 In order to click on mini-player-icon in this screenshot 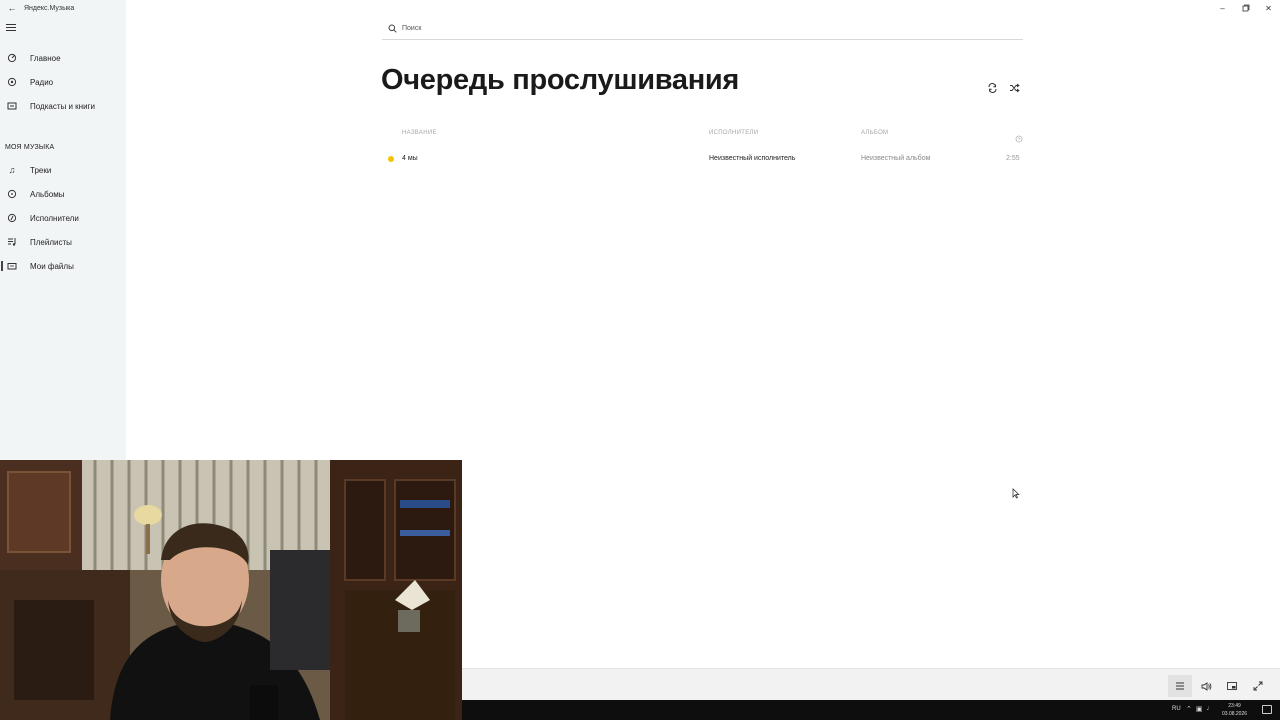, I will do `click(1232, 686)`.